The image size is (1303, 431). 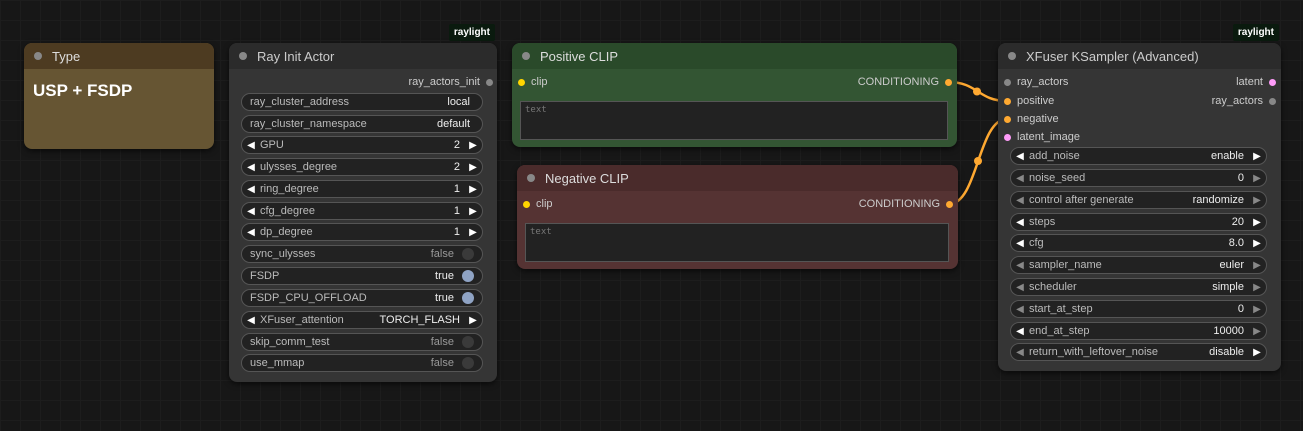 I want to click on output-latent: latent, so click(x=1256, y=82).